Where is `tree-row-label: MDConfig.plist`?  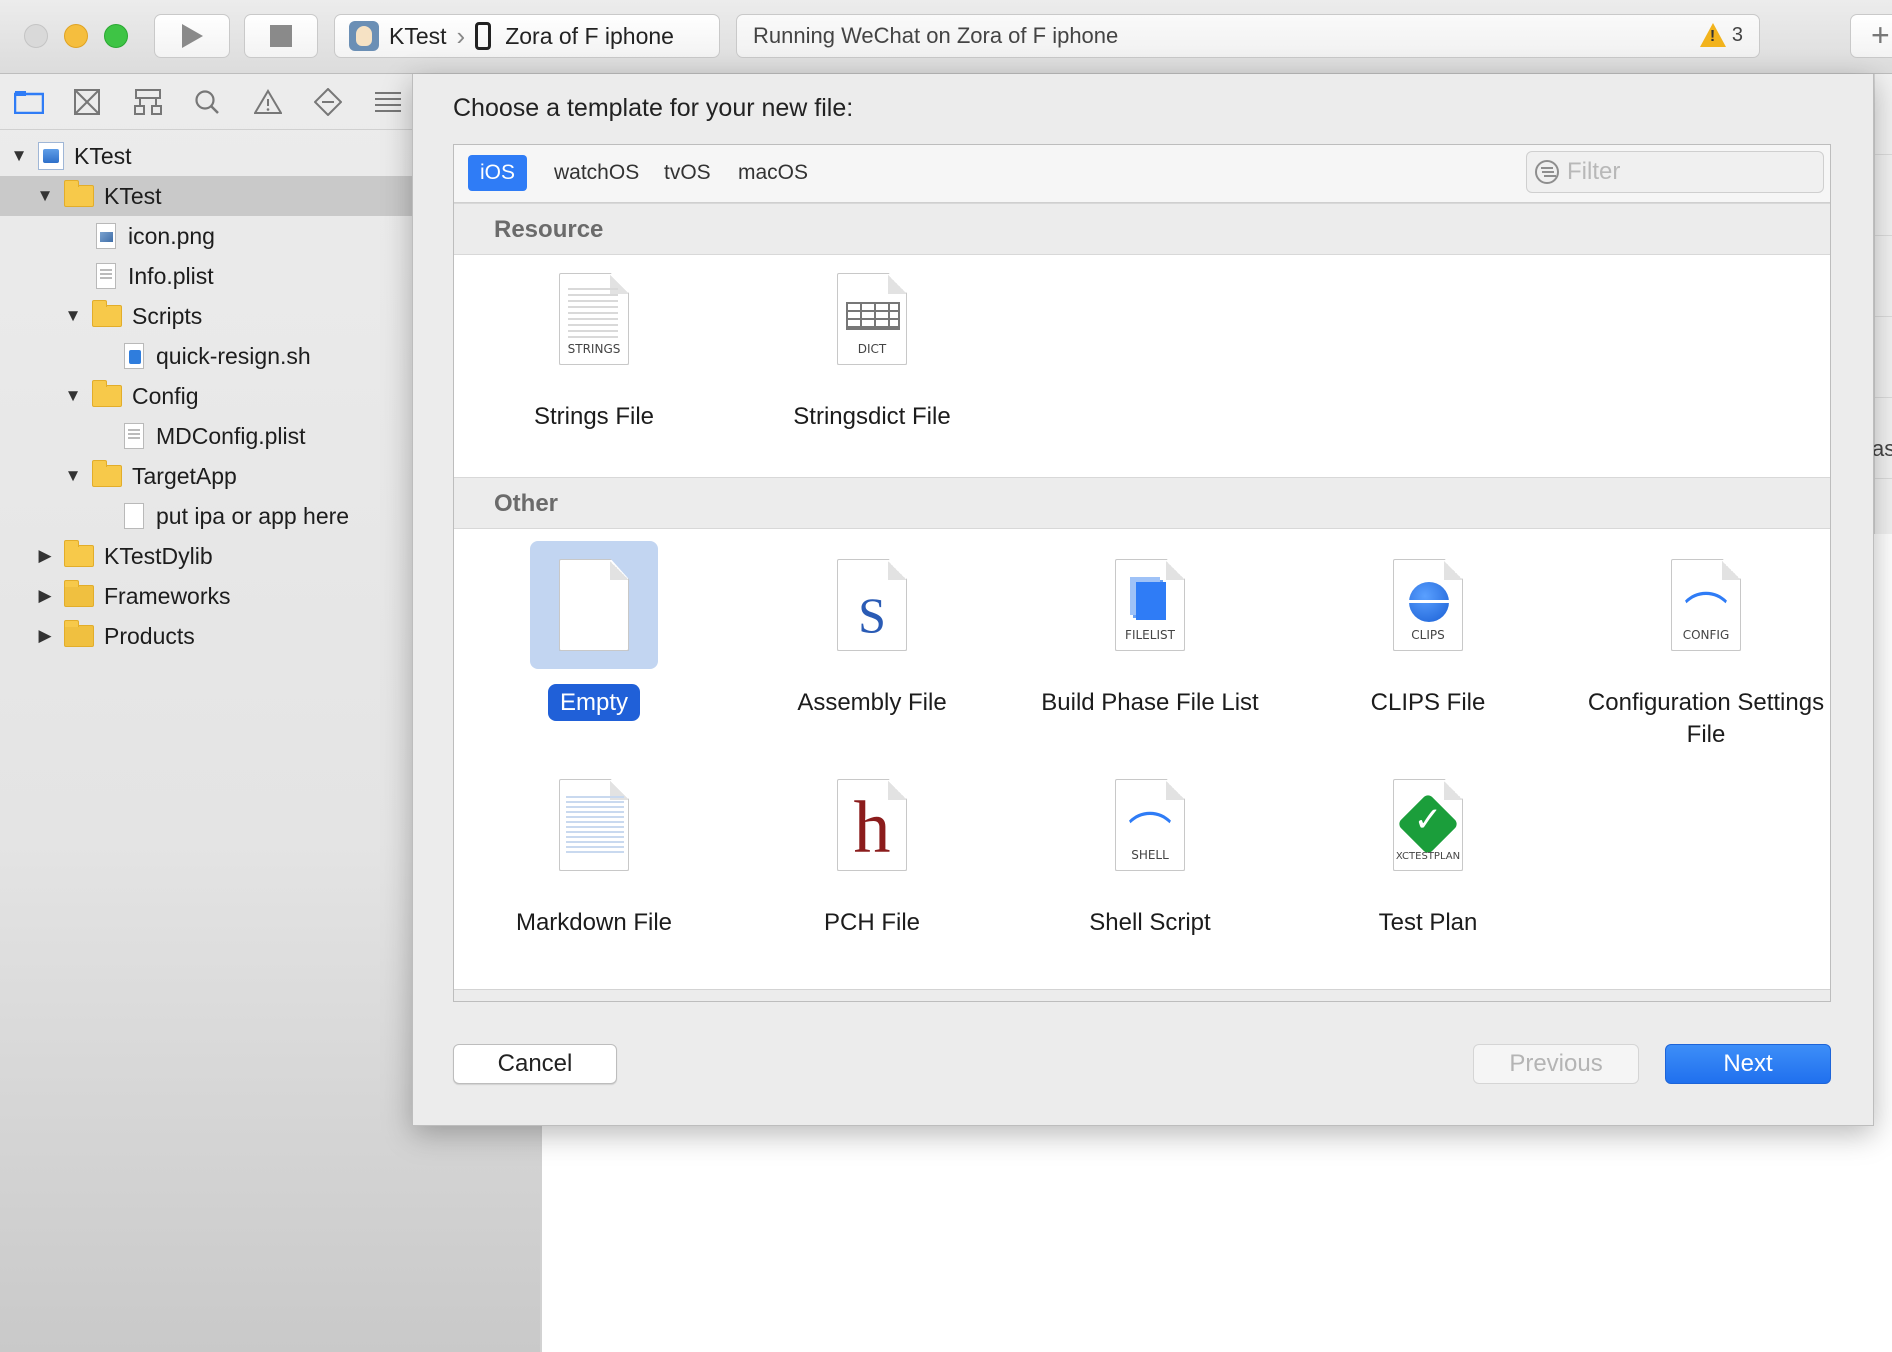 tree-row-label: MDConfig.plist is located at coordinates (231, 435).